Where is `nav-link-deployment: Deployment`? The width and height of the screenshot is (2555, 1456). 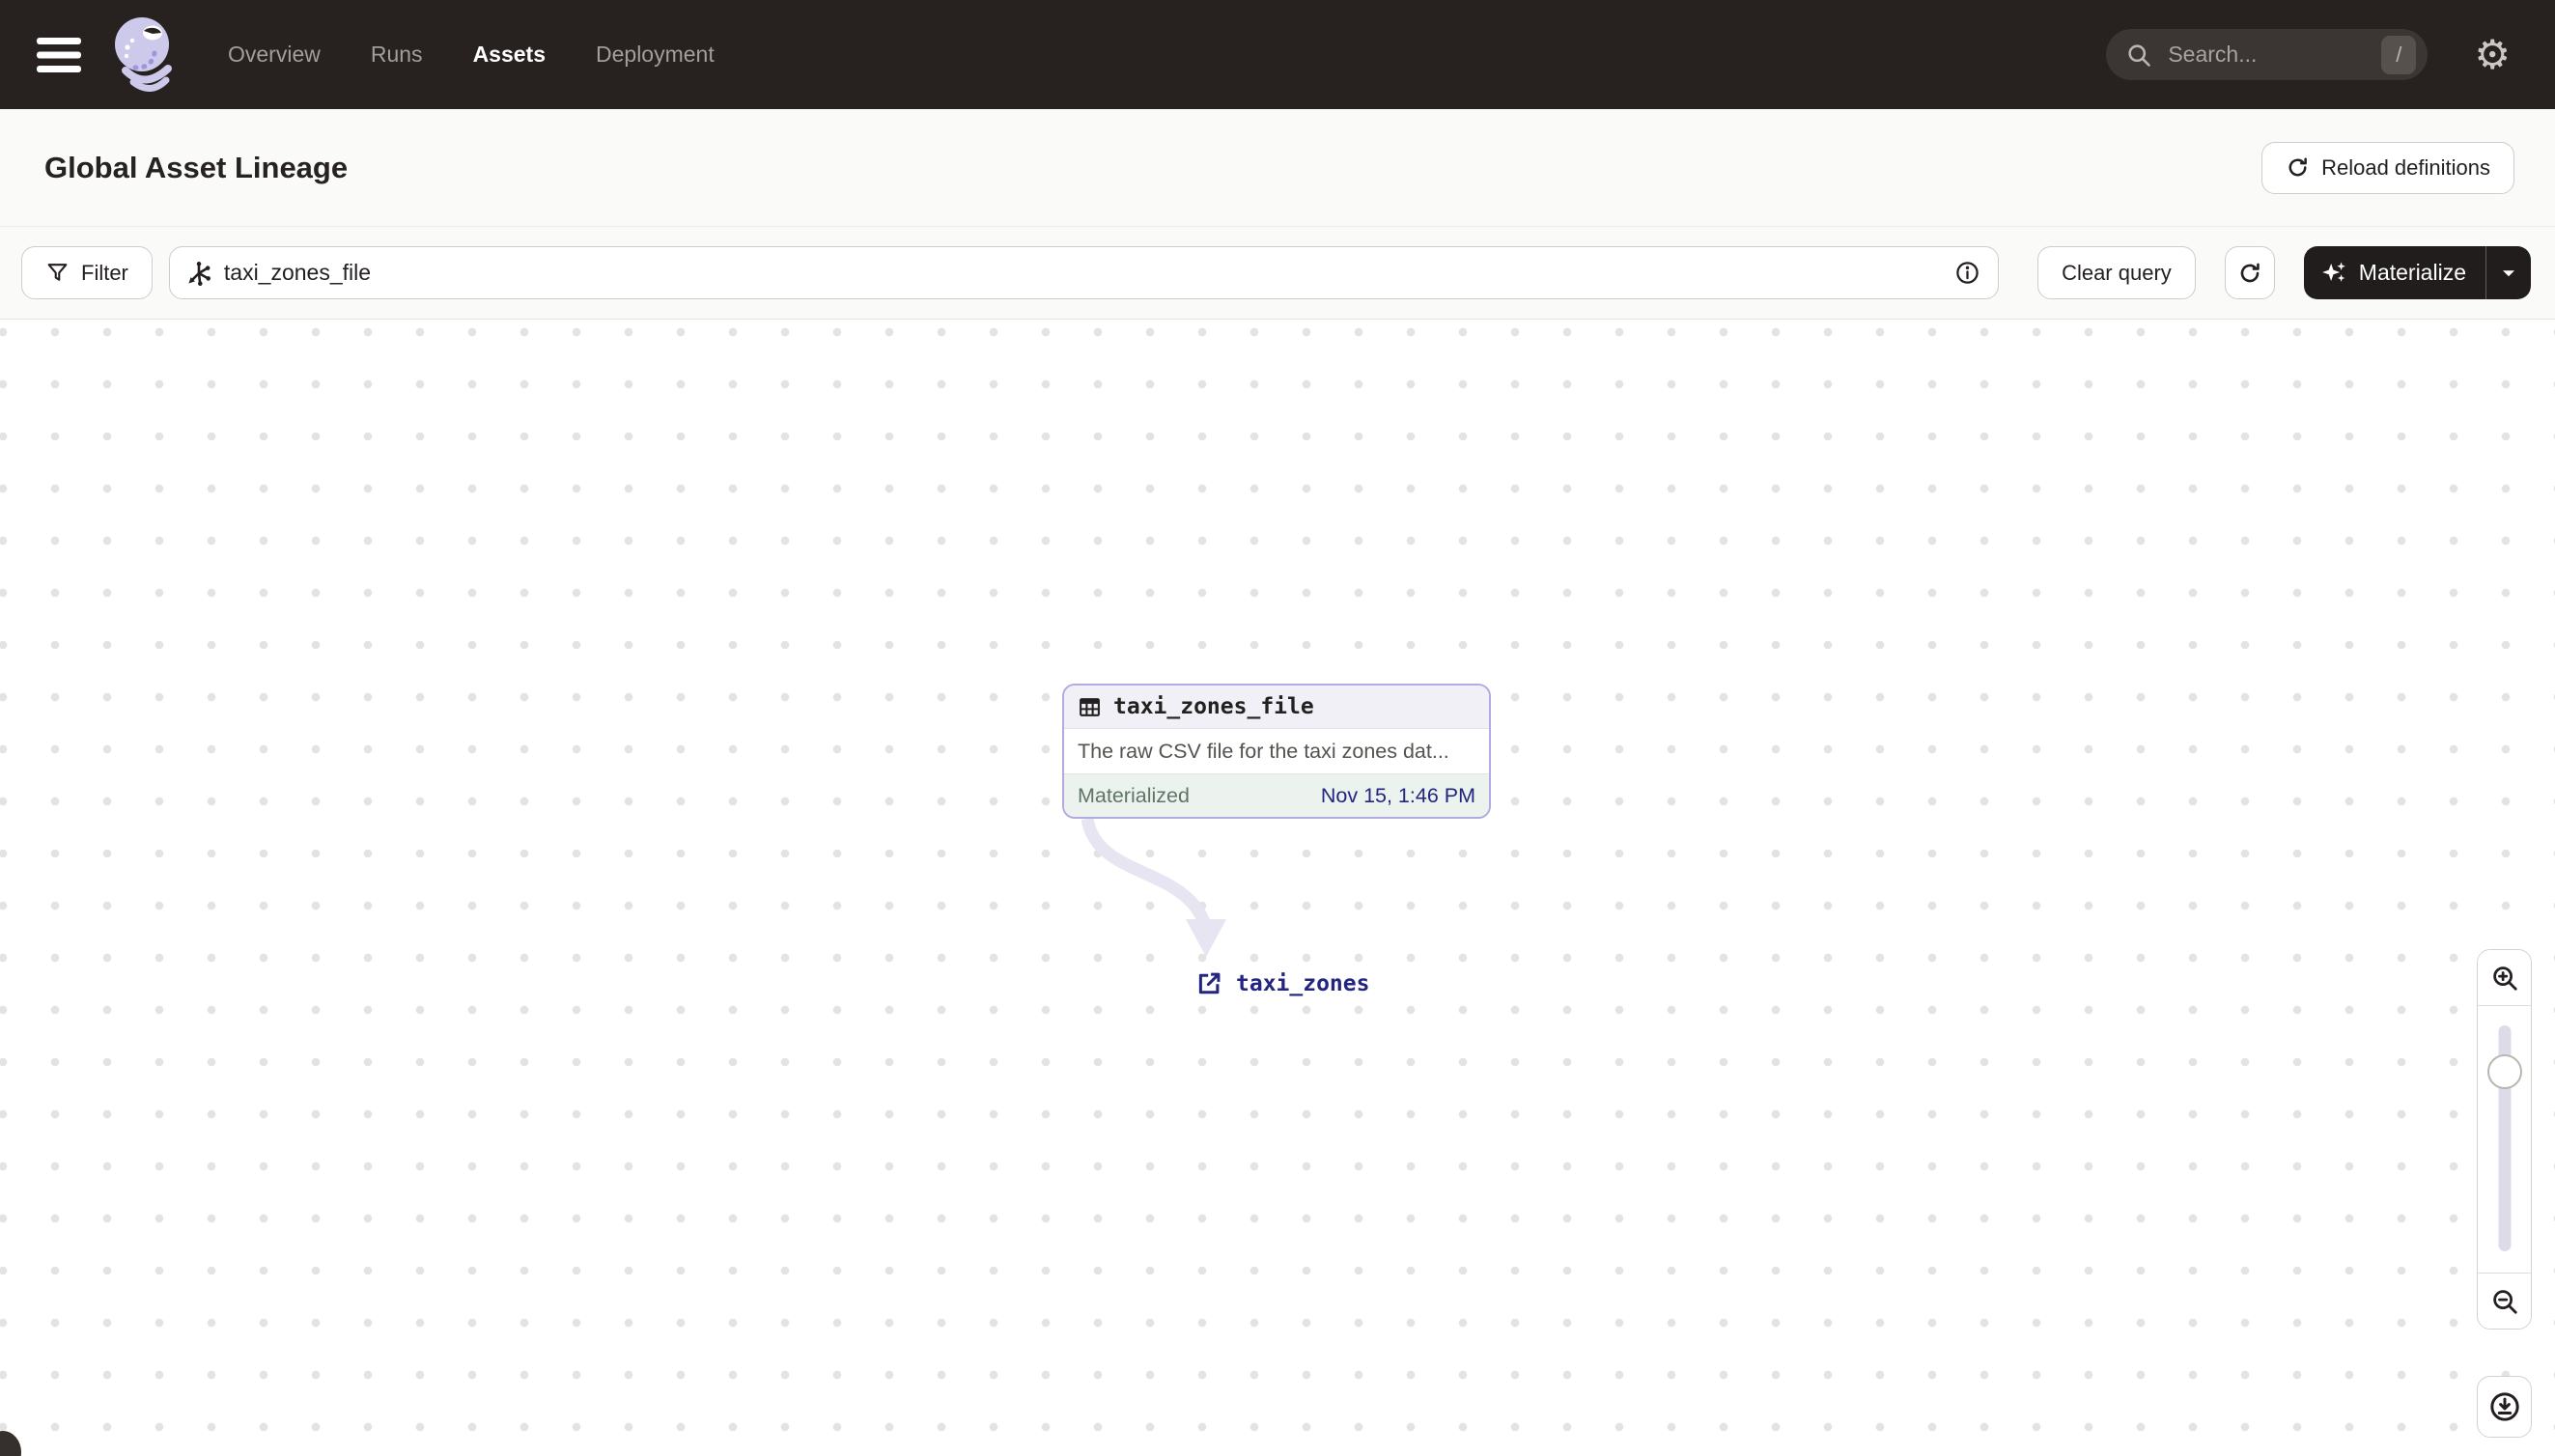
nav-link-deployment: Deployment is located at coordinates (655, 55).